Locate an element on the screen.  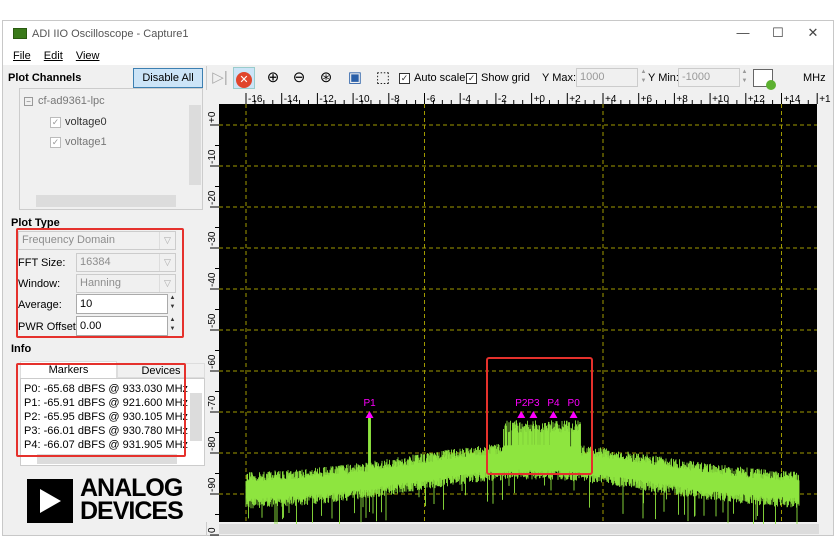
marker-label: P0 is located at coordinates (574, 403).